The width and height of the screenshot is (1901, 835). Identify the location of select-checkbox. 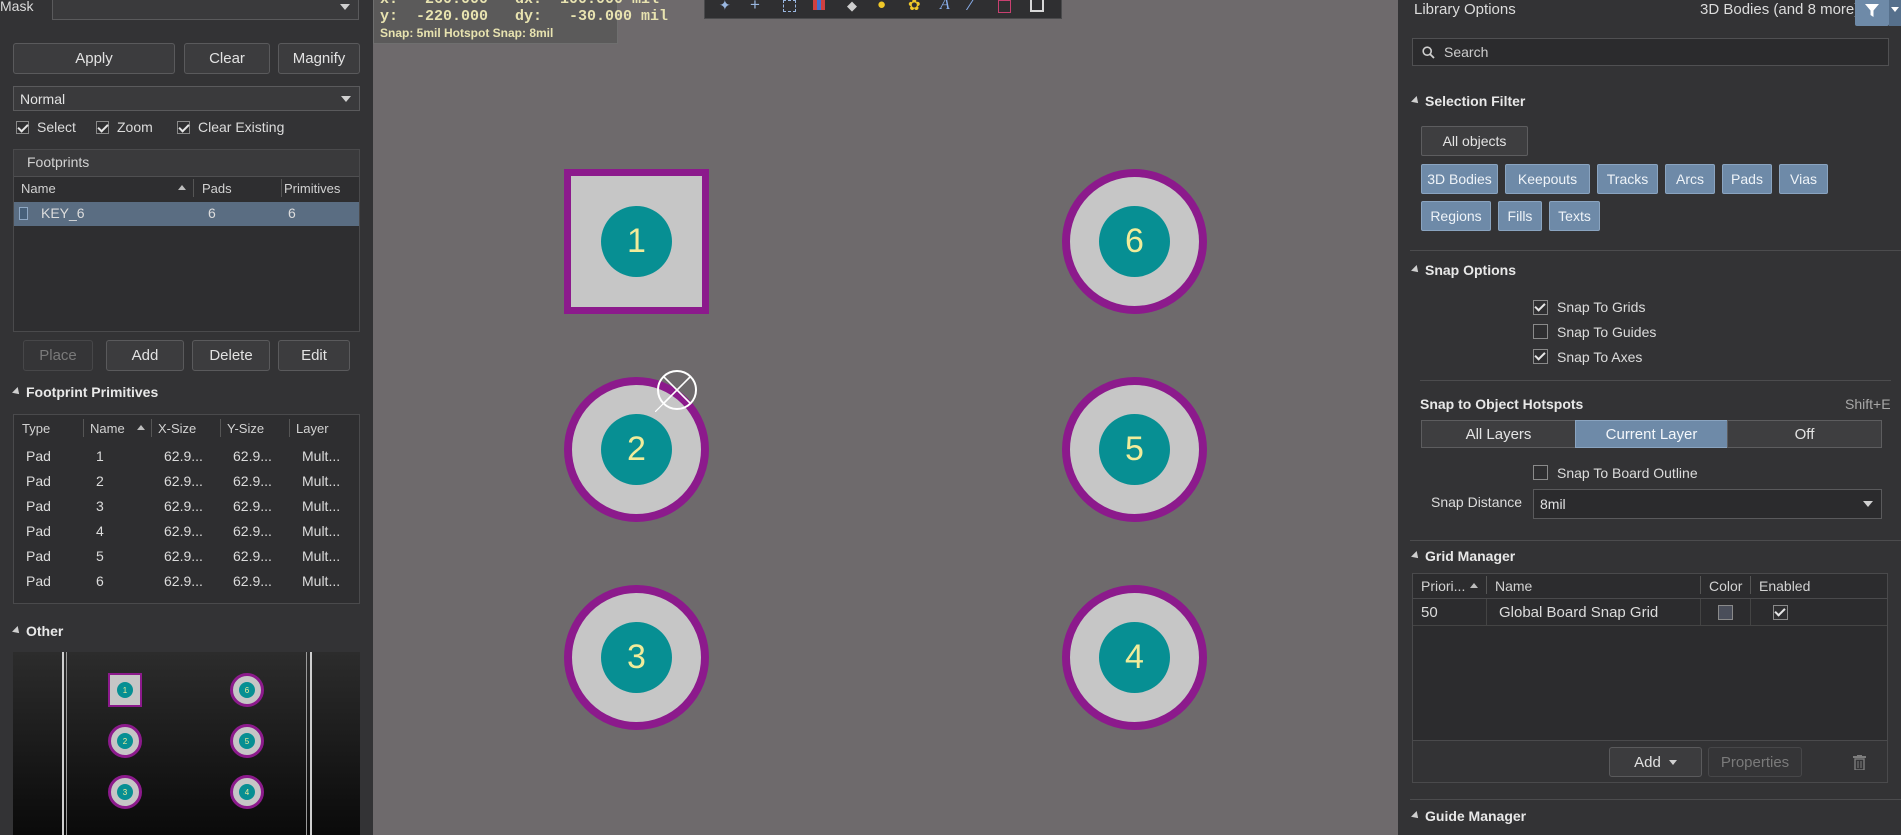
(22, 127).